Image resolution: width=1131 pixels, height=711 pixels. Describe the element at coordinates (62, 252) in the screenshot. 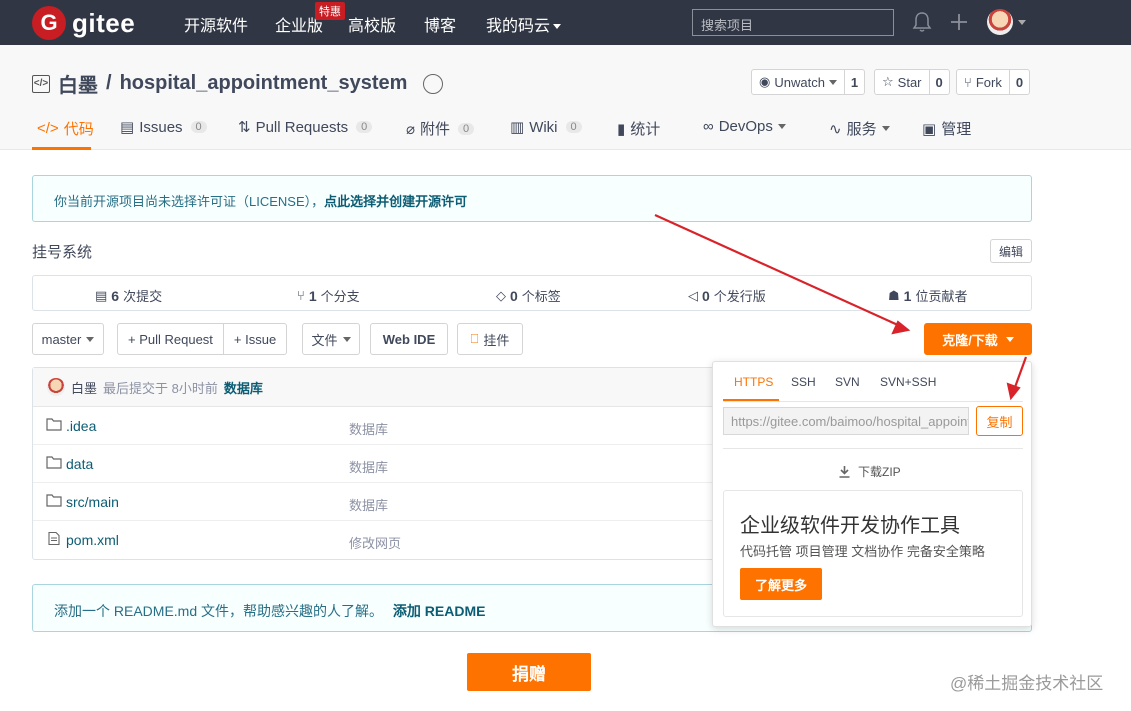

I see `repo-description: 挂号系统` at that location.